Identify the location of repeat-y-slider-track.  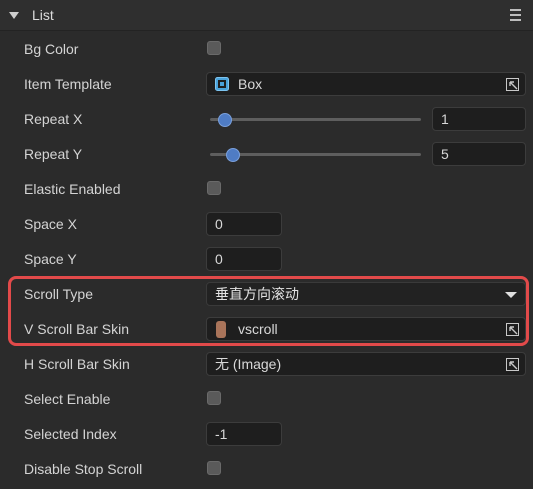
(315, 154).